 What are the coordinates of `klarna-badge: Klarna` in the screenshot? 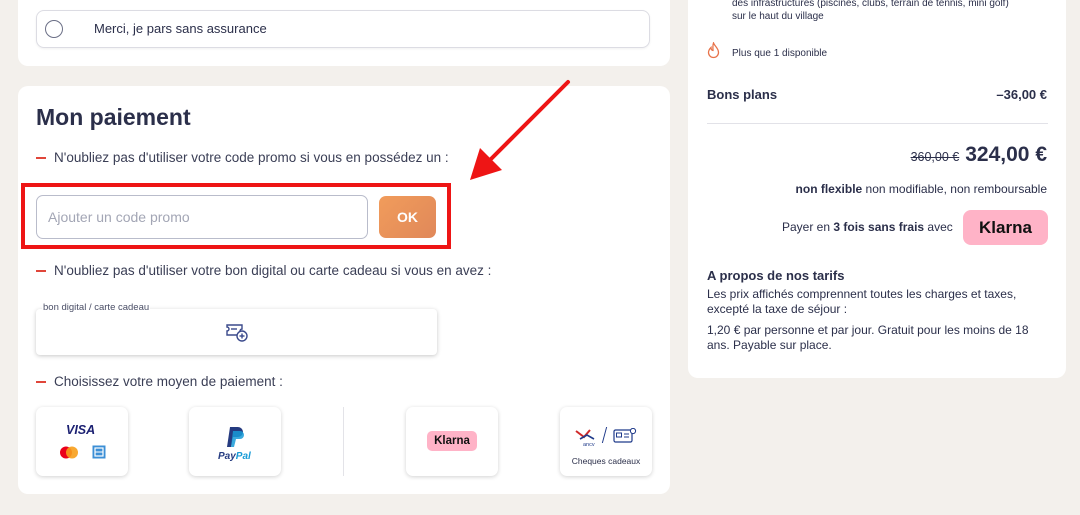 It's located at (1005, 227).